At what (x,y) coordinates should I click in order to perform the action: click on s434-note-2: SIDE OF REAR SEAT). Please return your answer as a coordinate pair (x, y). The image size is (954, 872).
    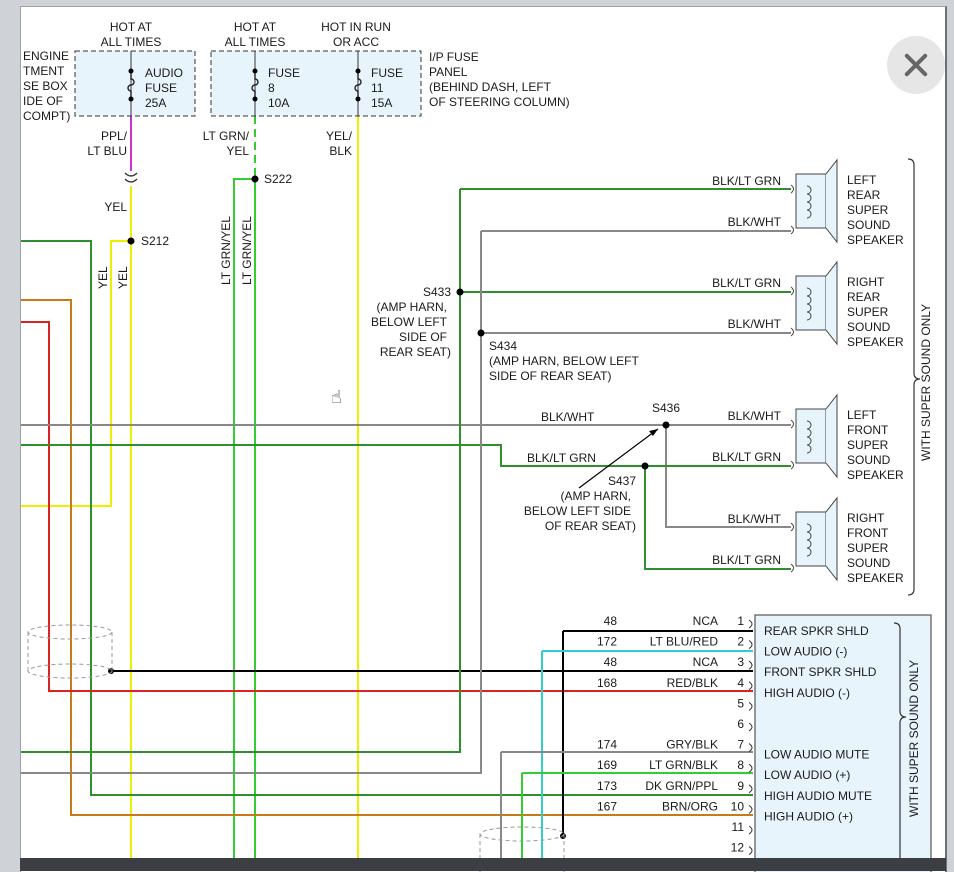
    Looking at the image, I should click on (550, 376).